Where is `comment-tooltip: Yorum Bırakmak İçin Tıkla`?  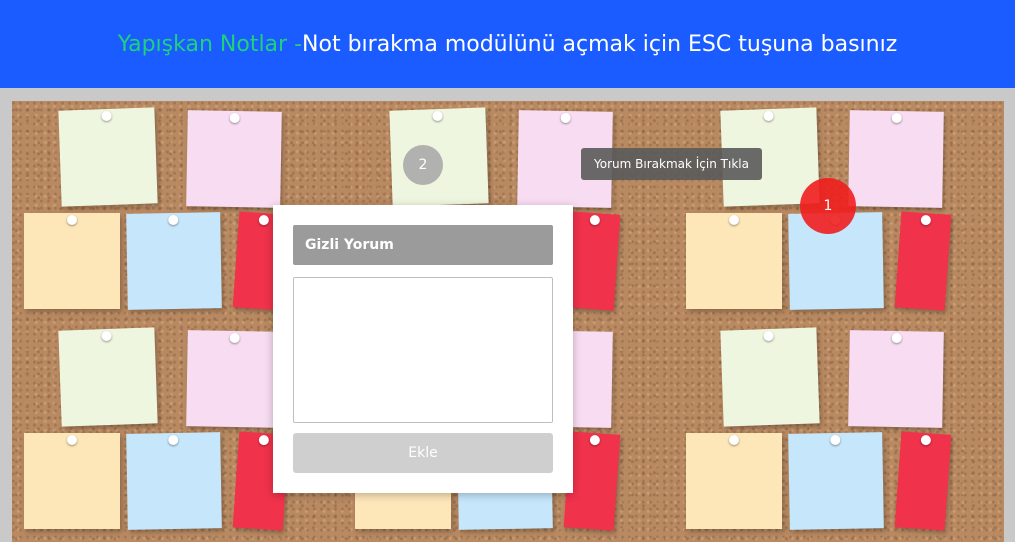
comment-tooltip: Yorum Bırakmak İçin Tıkla is located at coordinates (671, 164).